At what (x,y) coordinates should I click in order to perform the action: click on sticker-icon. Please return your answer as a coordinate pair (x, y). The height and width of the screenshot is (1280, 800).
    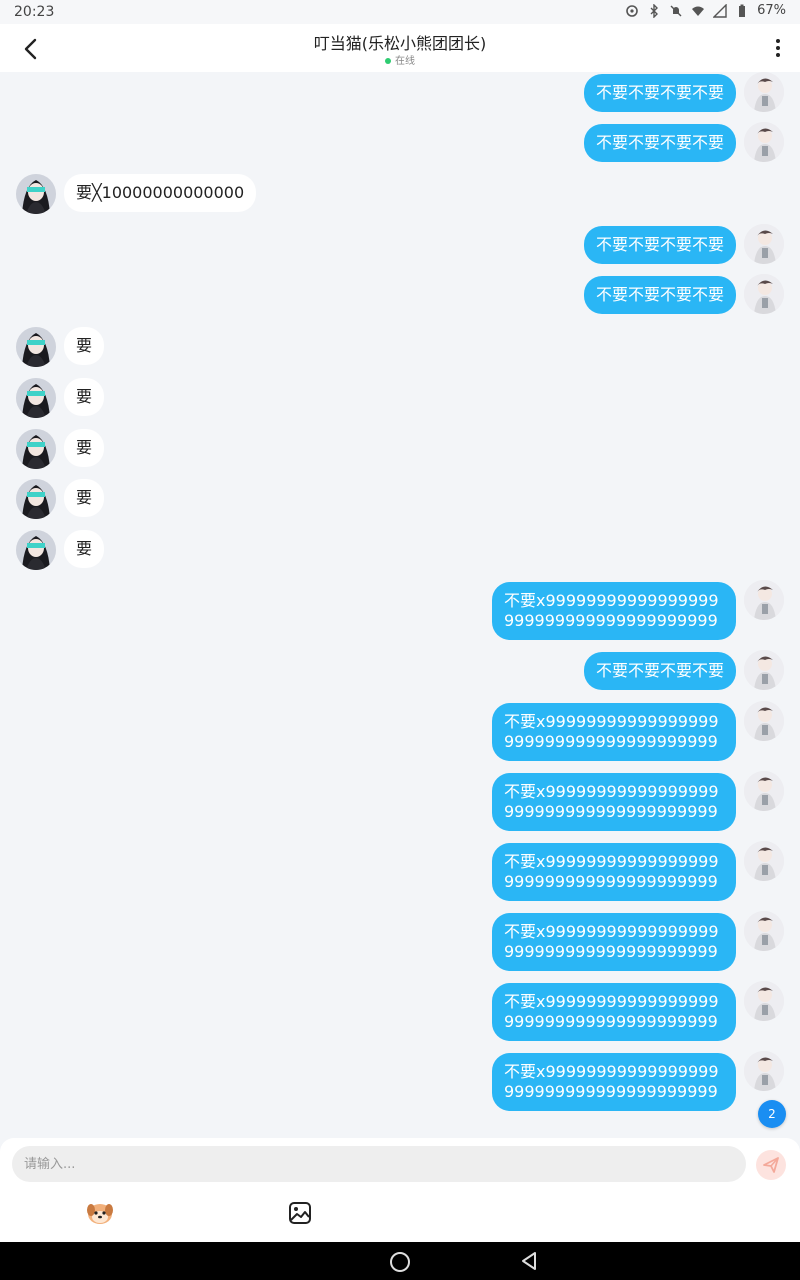
    Looking at the image, I should click on (100, 1214).